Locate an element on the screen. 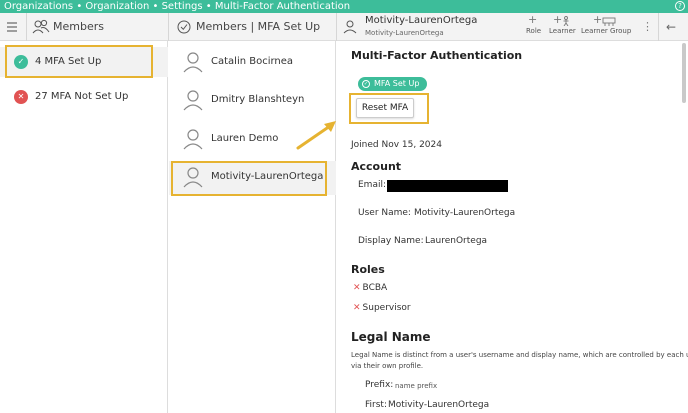 The image size is (688, 413). username-value: Motivity-LaurenOrtega is located at coordinates (465, 213).